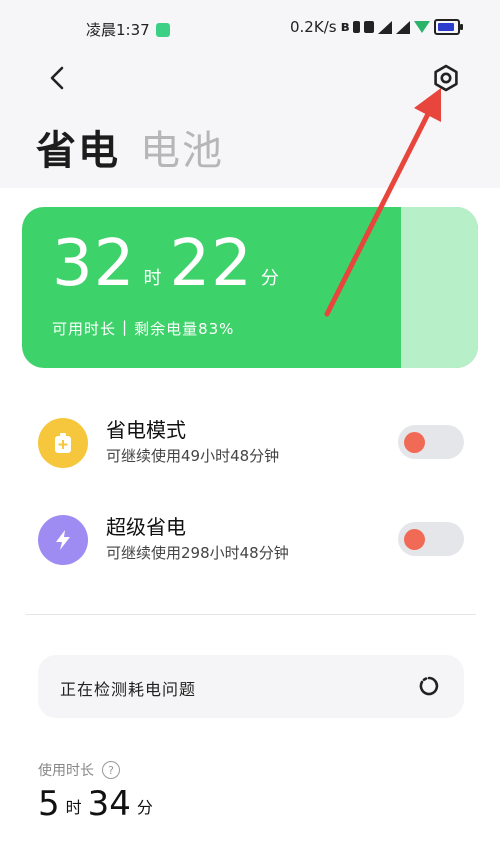 The image size is (500, 866). What do you see at coordinates (49, 804) in the screenshot?
I see `usage-hours: 5` at bounding box center [49, 804].